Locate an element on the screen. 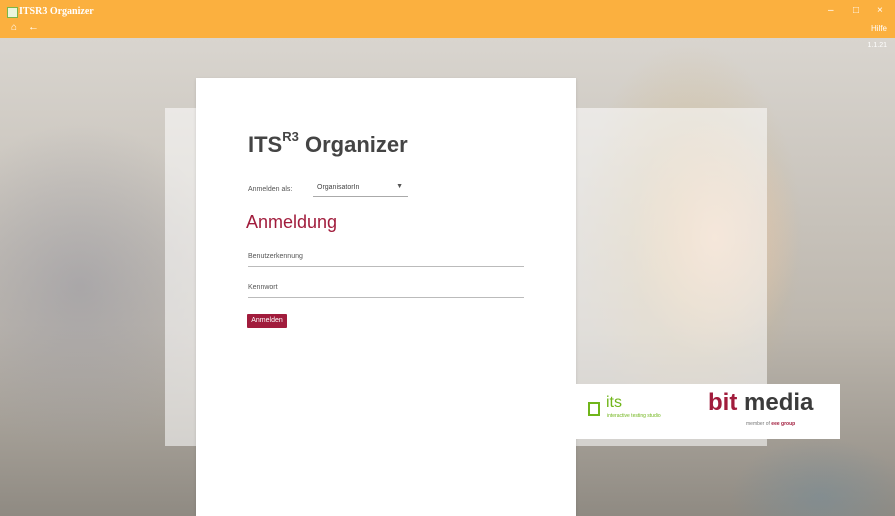 This screenshot has width=895, height=516. role-select: OrganisatorIn ▼ is located at coordinates (360, 188).